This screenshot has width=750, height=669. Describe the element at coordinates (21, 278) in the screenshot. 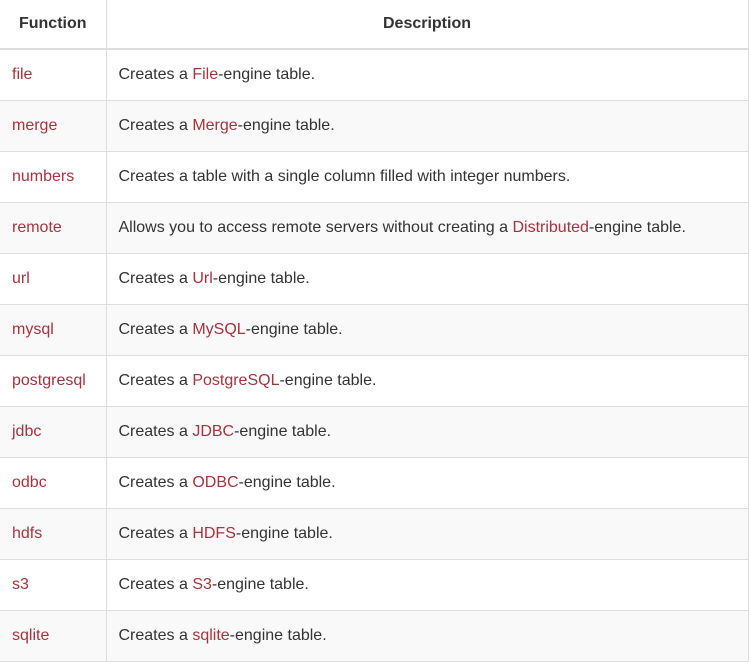

I see `function-link: url` at that location.